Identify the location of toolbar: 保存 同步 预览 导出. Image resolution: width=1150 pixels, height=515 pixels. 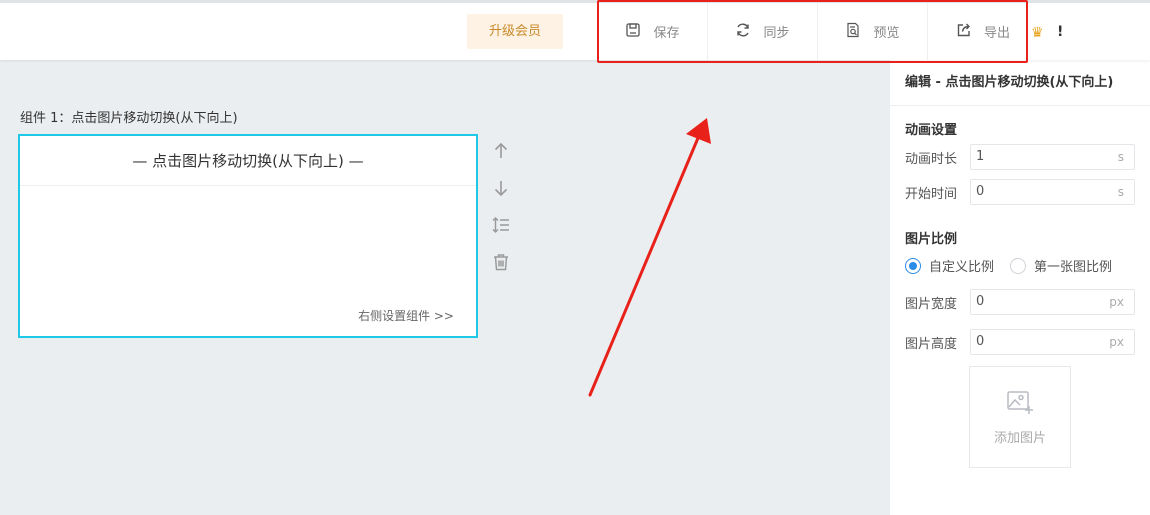
(818, 33).